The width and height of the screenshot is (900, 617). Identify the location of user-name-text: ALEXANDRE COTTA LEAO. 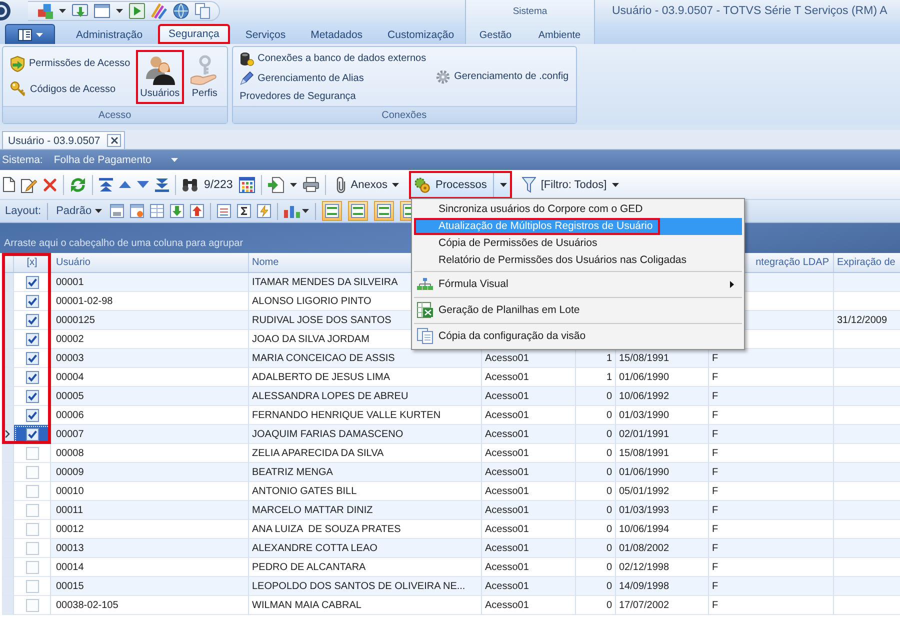
(315, 548).